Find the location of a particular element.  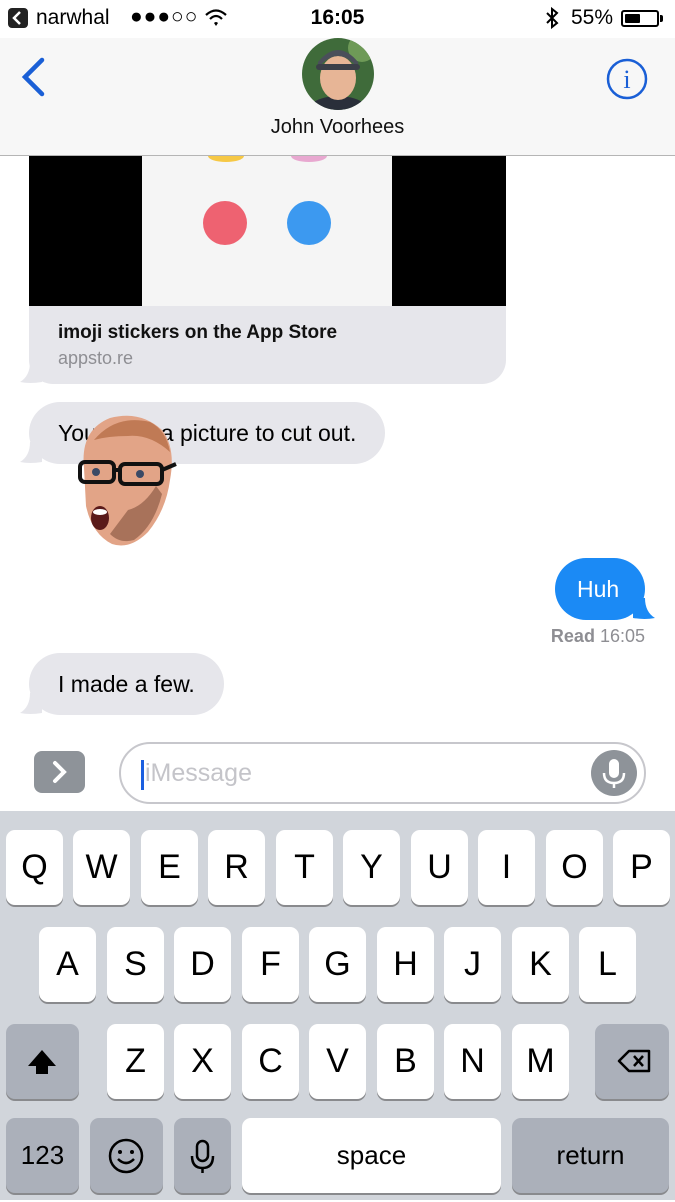

key-k: K is located at coordinates (540, 964).